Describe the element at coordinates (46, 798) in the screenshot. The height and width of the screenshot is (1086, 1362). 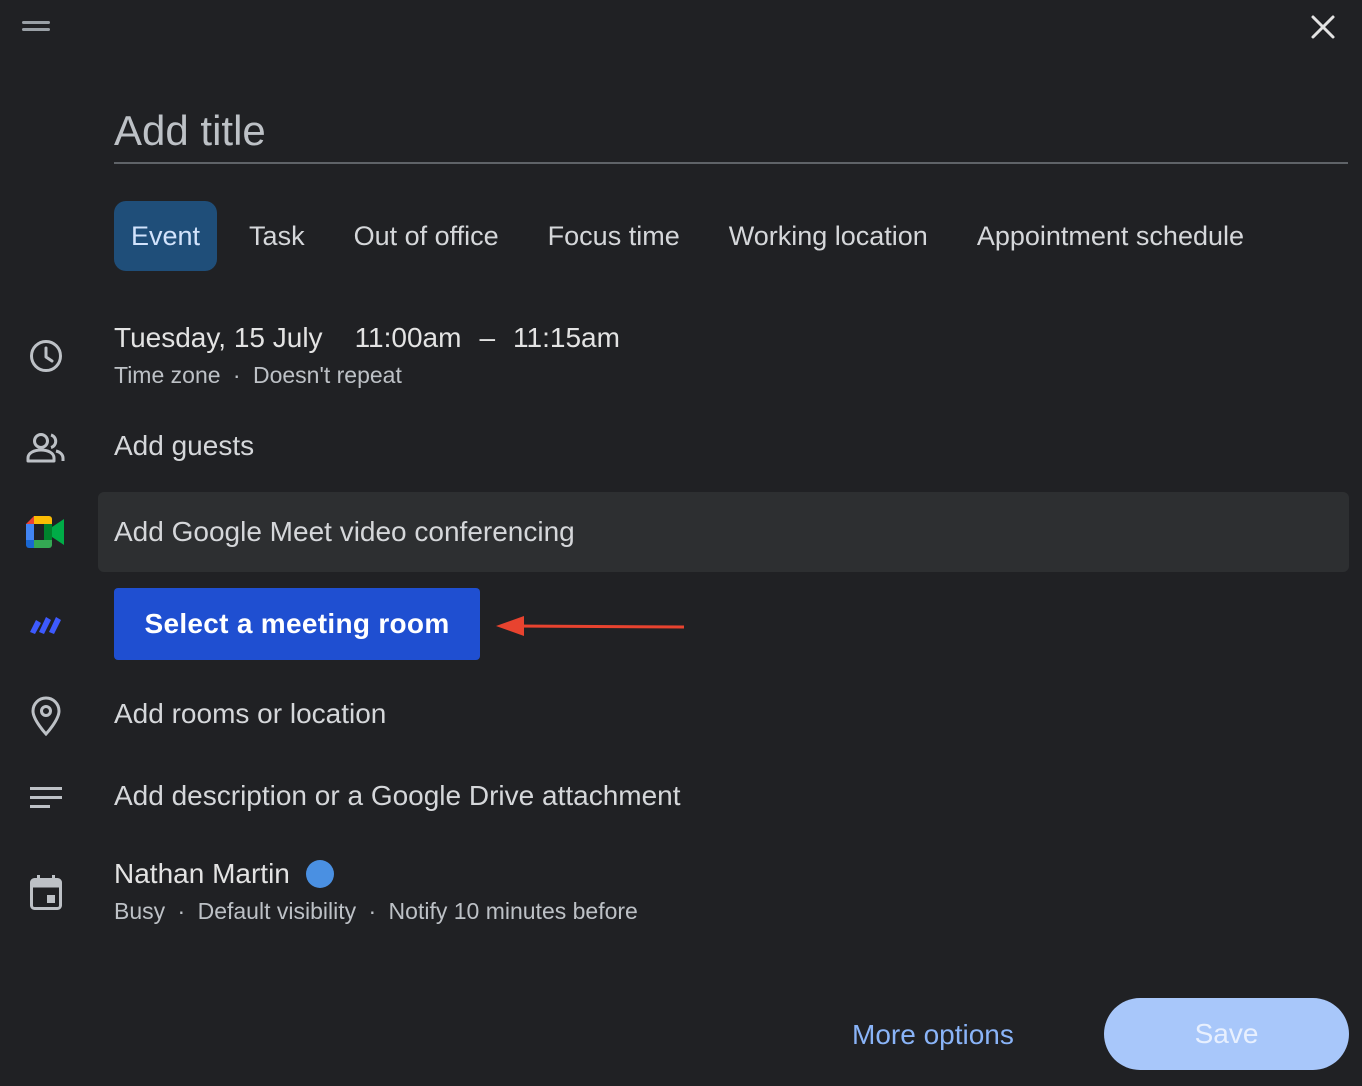
I see `description-icon` at that location.